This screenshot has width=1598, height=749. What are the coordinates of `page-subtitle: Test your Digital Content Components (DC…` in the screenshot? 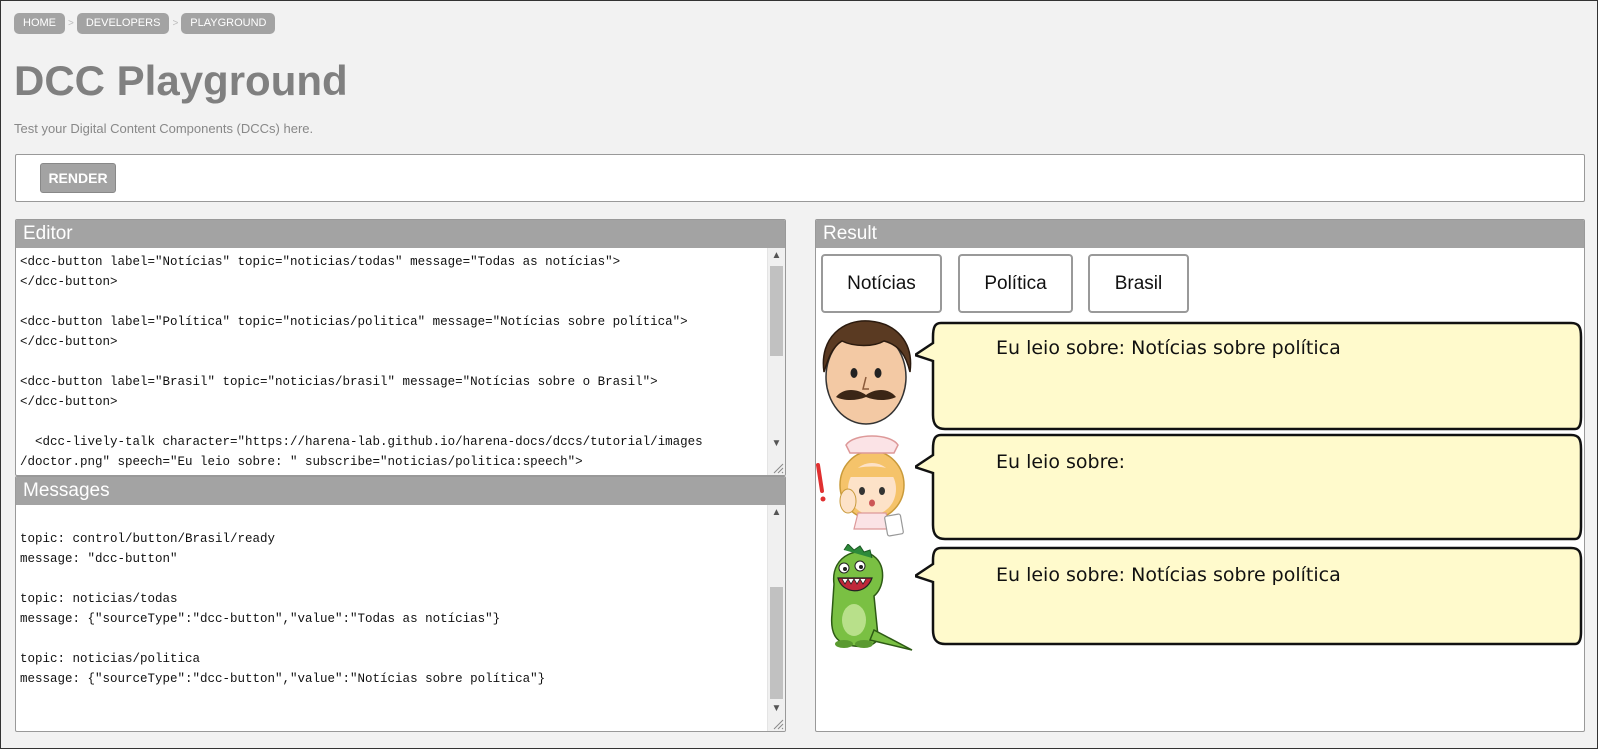 It's located at (164, 128).